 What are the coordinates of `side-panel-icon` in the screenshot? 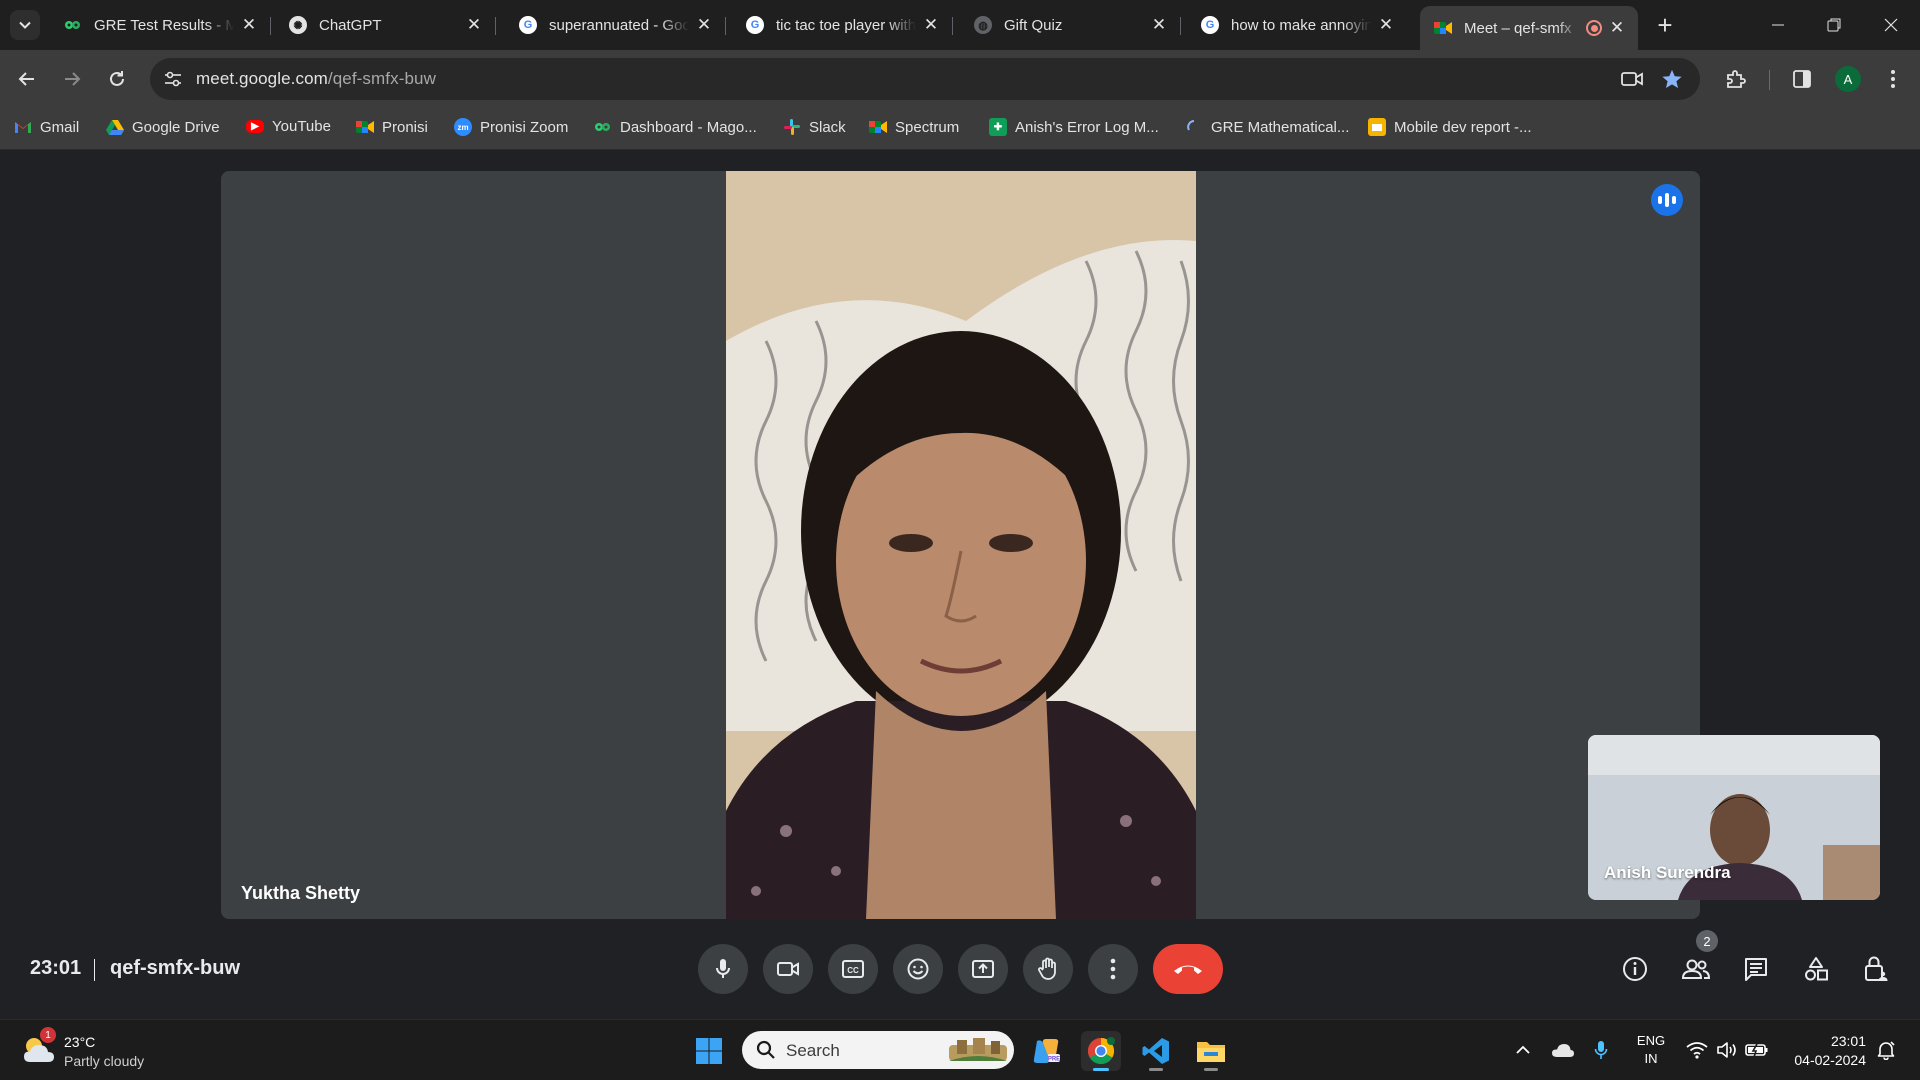 It's located at (1802, 79).